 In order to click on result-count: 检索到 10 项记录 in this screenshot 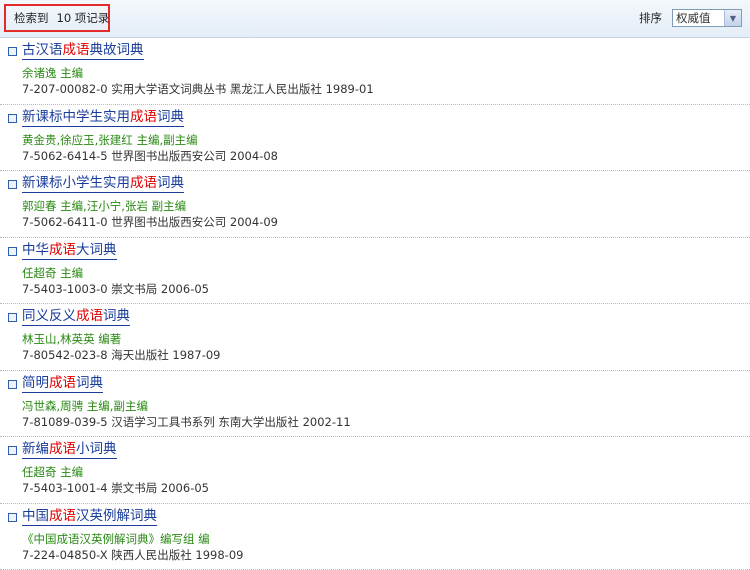, I will do `click(57, 18)`.